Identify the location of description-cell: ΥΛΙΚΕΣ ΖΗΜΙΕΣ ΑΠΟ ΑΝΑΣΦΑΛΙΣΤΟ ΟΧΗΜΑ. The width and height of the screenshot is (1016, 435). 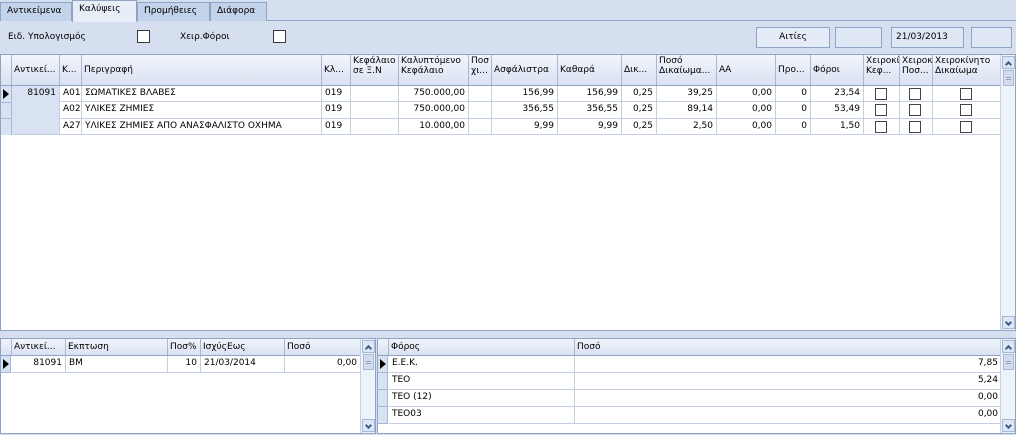
(202, 127).